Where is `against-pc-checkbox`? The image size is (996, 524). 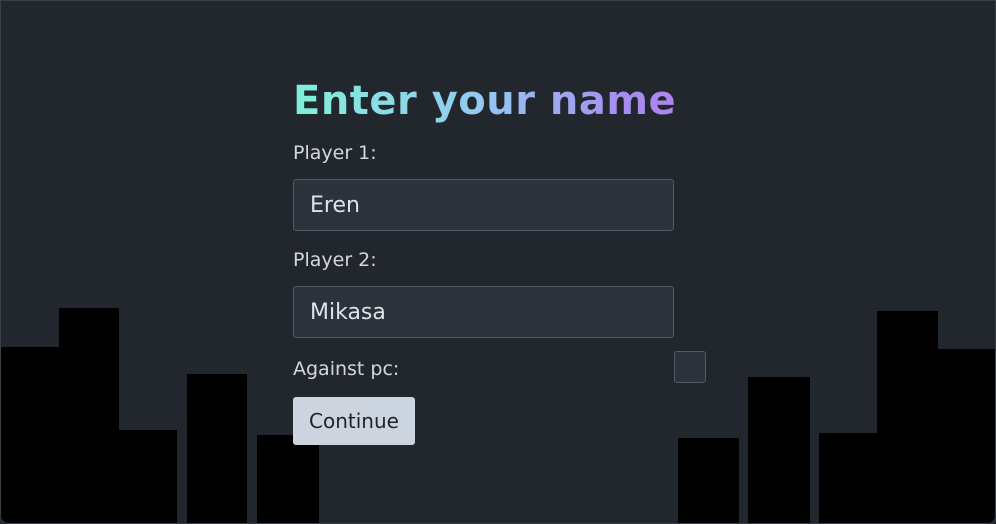
against-pc-checkbox is located at coordinates (690, 367).